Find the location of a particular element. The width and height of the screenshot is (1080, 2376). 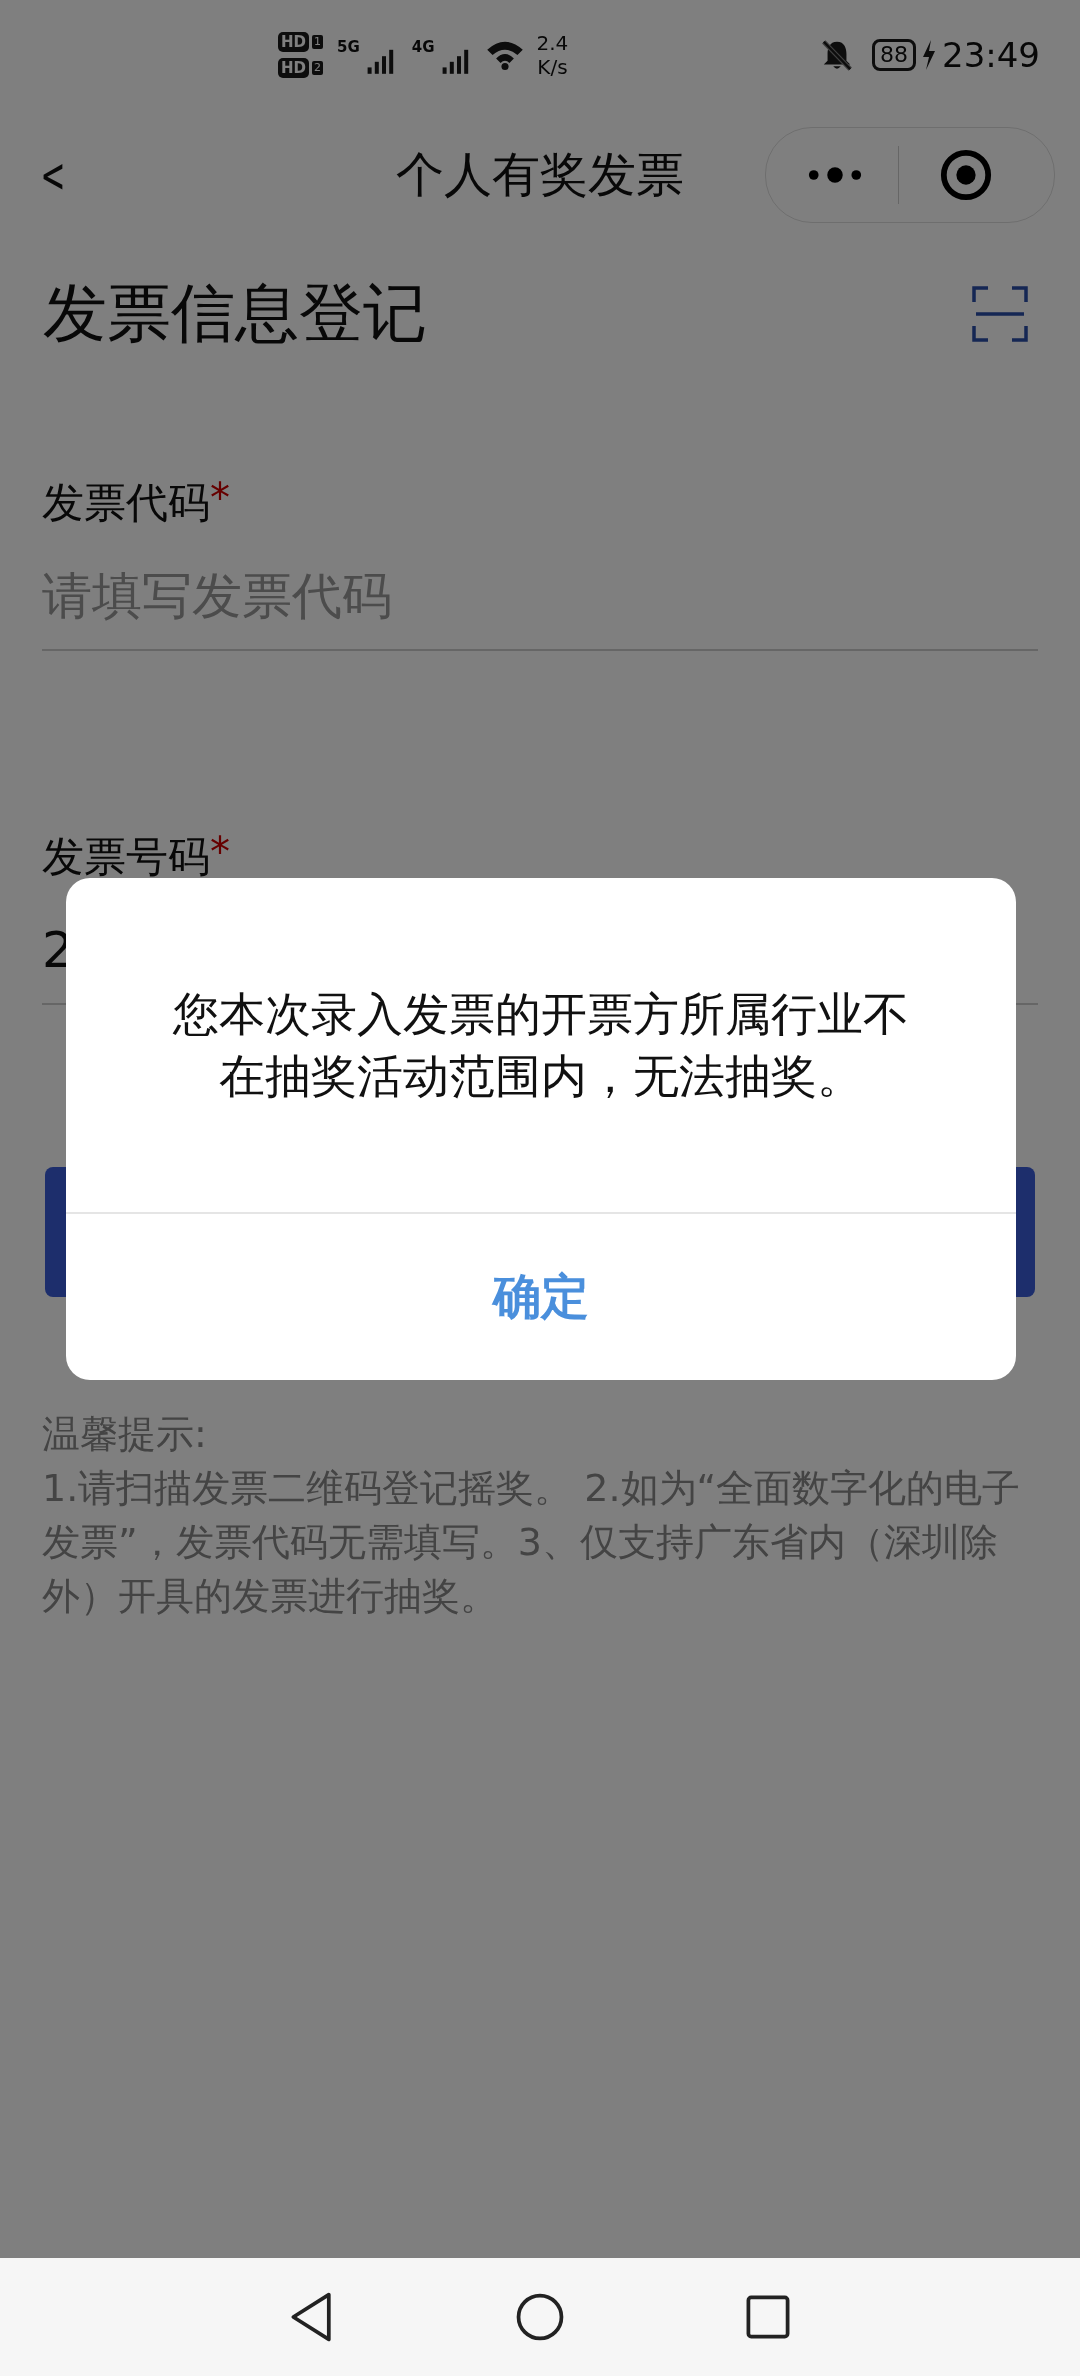

wifi-icon is located at coordinates (504, 55).